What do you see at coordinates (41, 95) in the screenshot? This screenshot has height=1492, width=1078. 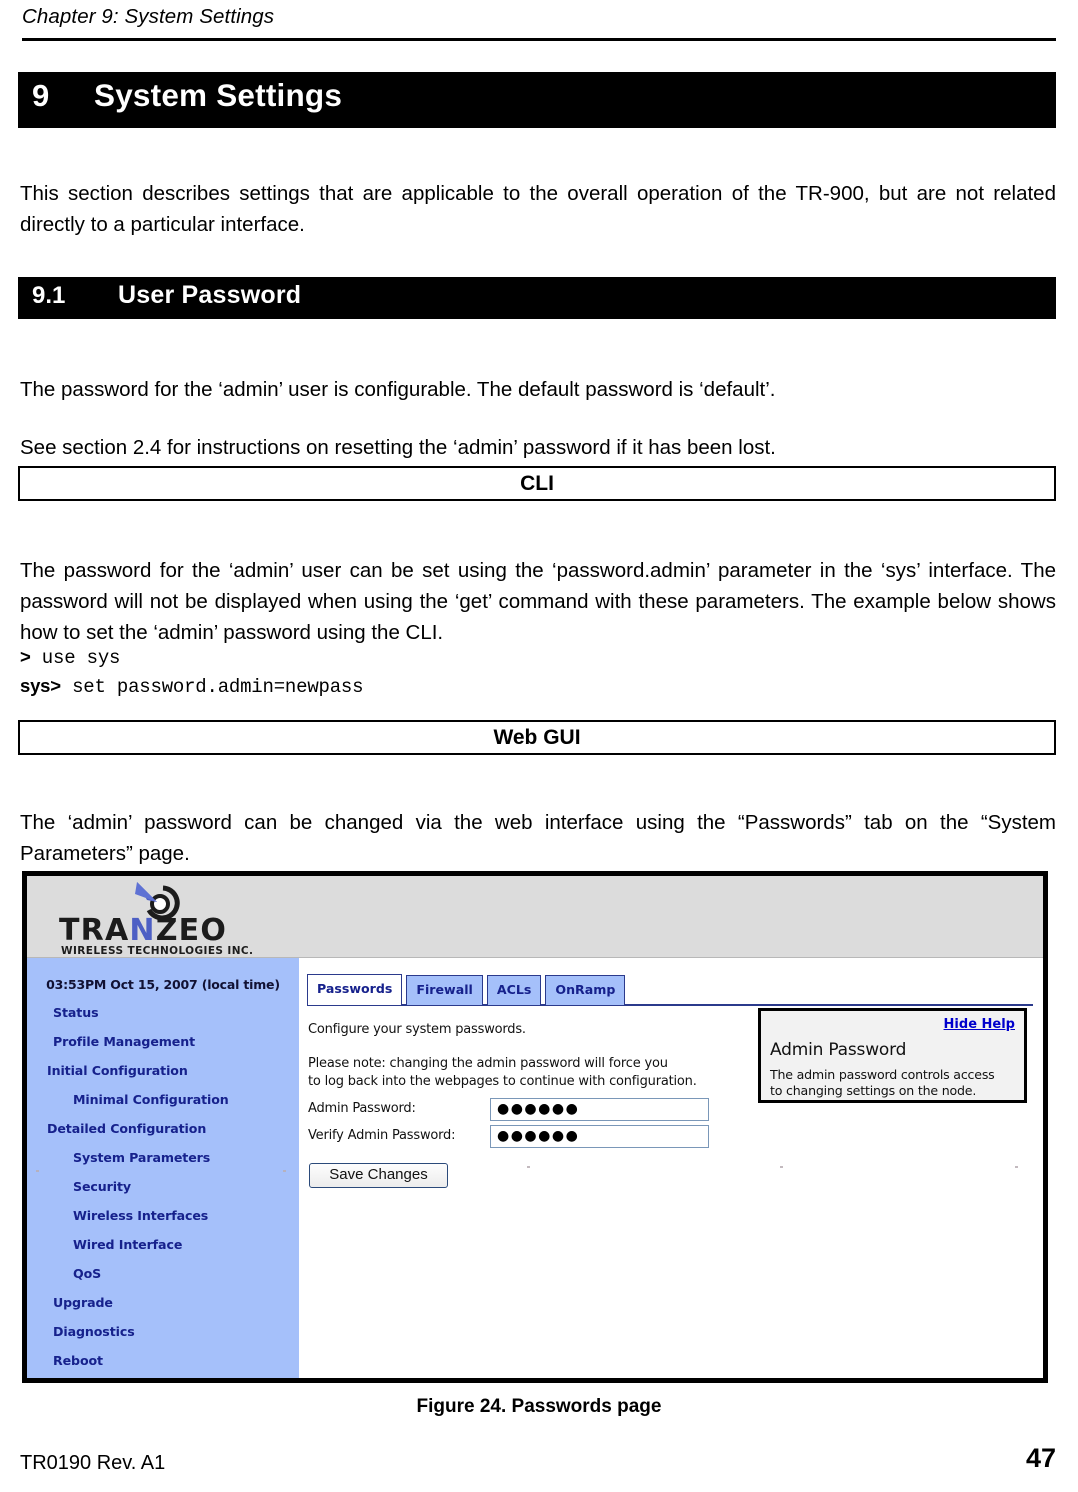 I see `chapter-number: 9` at bounding box center [41, 95].